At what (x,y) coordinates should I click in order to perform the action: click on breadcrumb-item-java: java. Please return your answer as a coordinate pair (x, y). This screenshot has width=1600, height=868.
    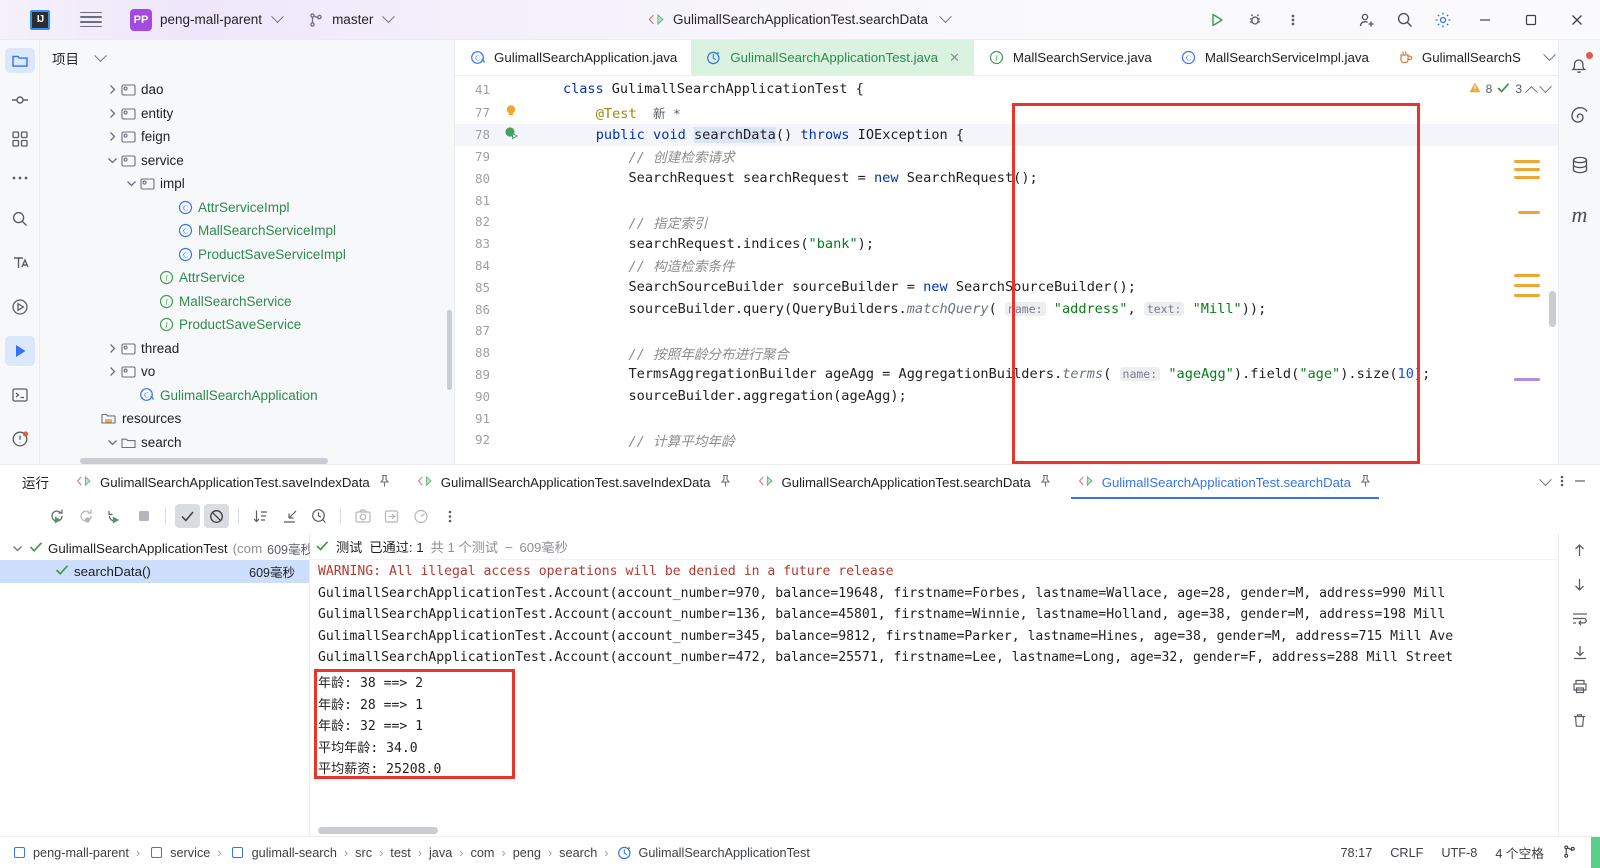
    Looking at the image, I should click on (440, 853).